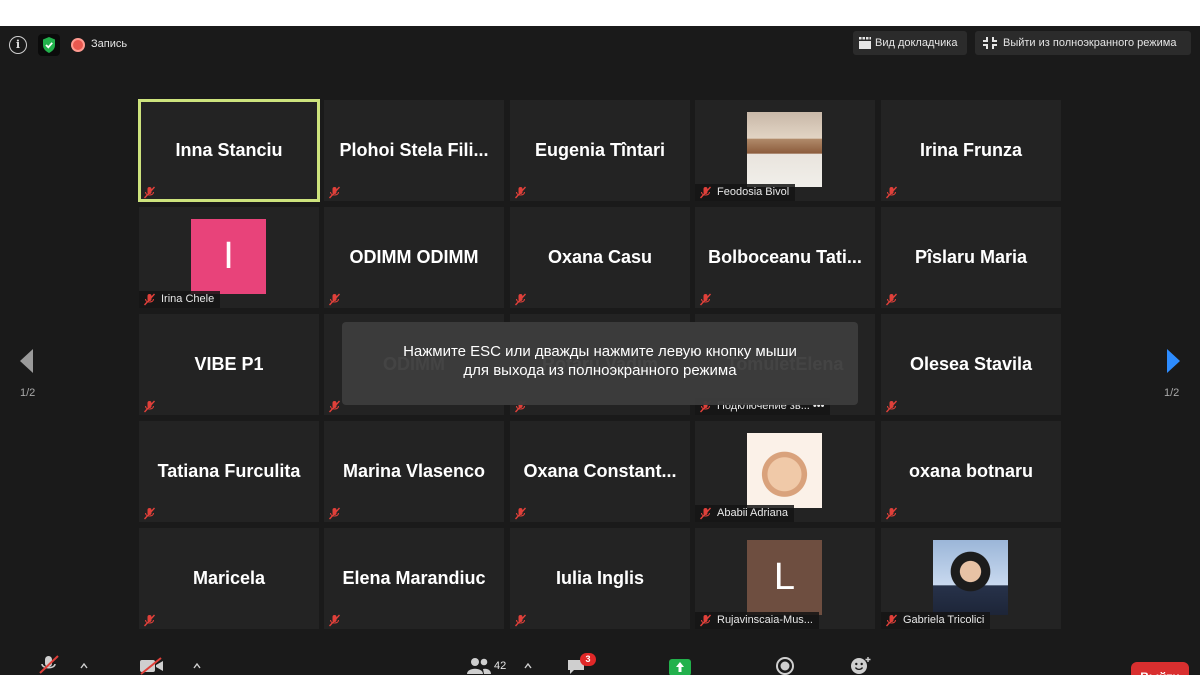 Image resolution: width=1200 pixels, height=675 pixels. Describe the element at coordinates (18, 45) in the screenshot. I see `info-icon: i` at that location.